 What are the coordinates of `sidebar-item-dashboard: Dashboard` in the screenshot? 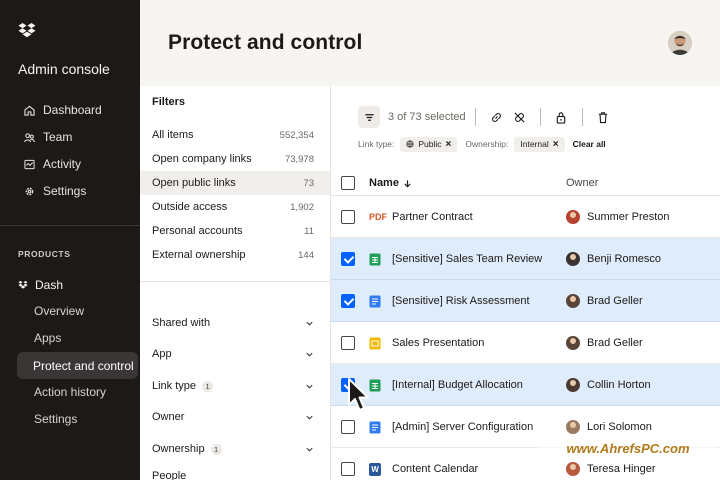 It's located at (63, 110).